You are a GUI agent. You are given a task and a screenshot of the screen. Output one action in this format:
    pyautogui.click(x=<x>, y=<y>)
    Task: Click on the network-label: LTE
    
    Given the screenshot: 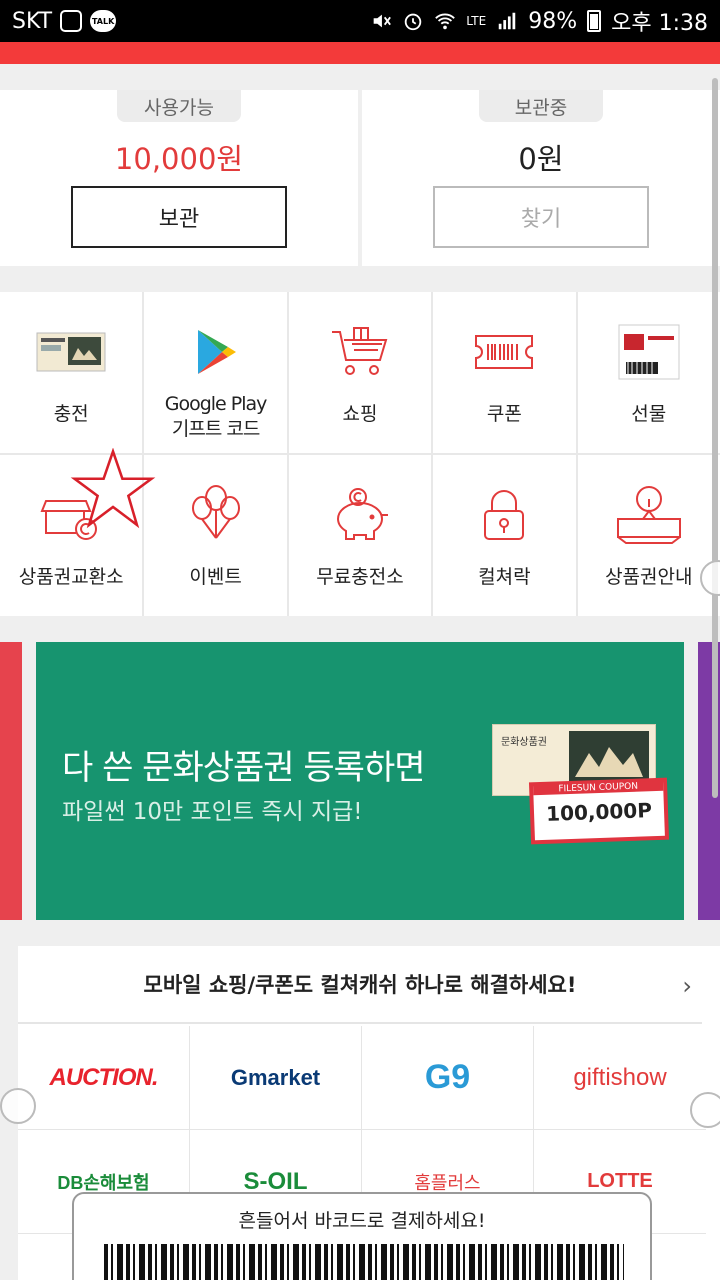 What is the action you would take?
    pyautogui.click(x=476, y=21)
    